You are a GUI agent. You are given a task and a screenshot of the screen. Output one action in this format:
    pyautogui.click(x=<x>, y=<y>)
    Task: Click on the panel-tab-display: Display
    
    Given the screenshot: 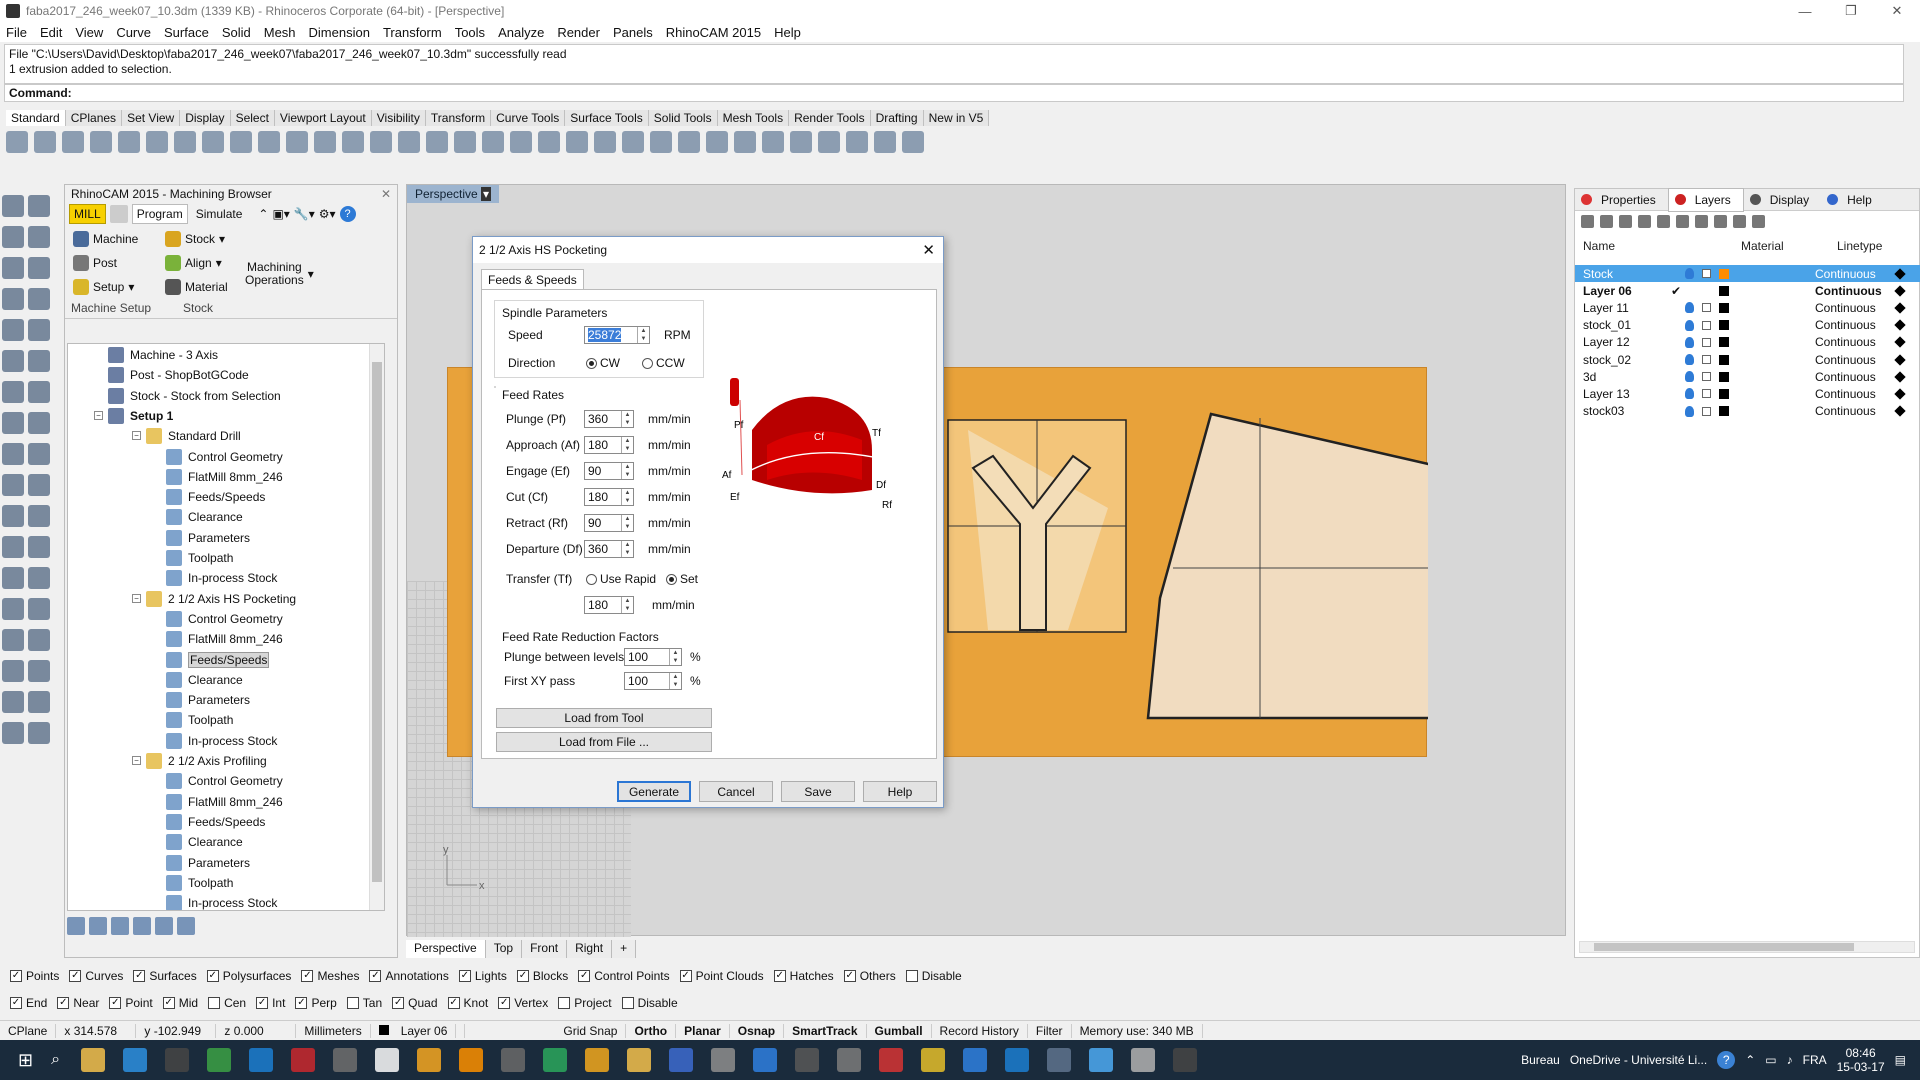 What is the action you would take?
    pyautogui.click(x=1782, y=200)
    